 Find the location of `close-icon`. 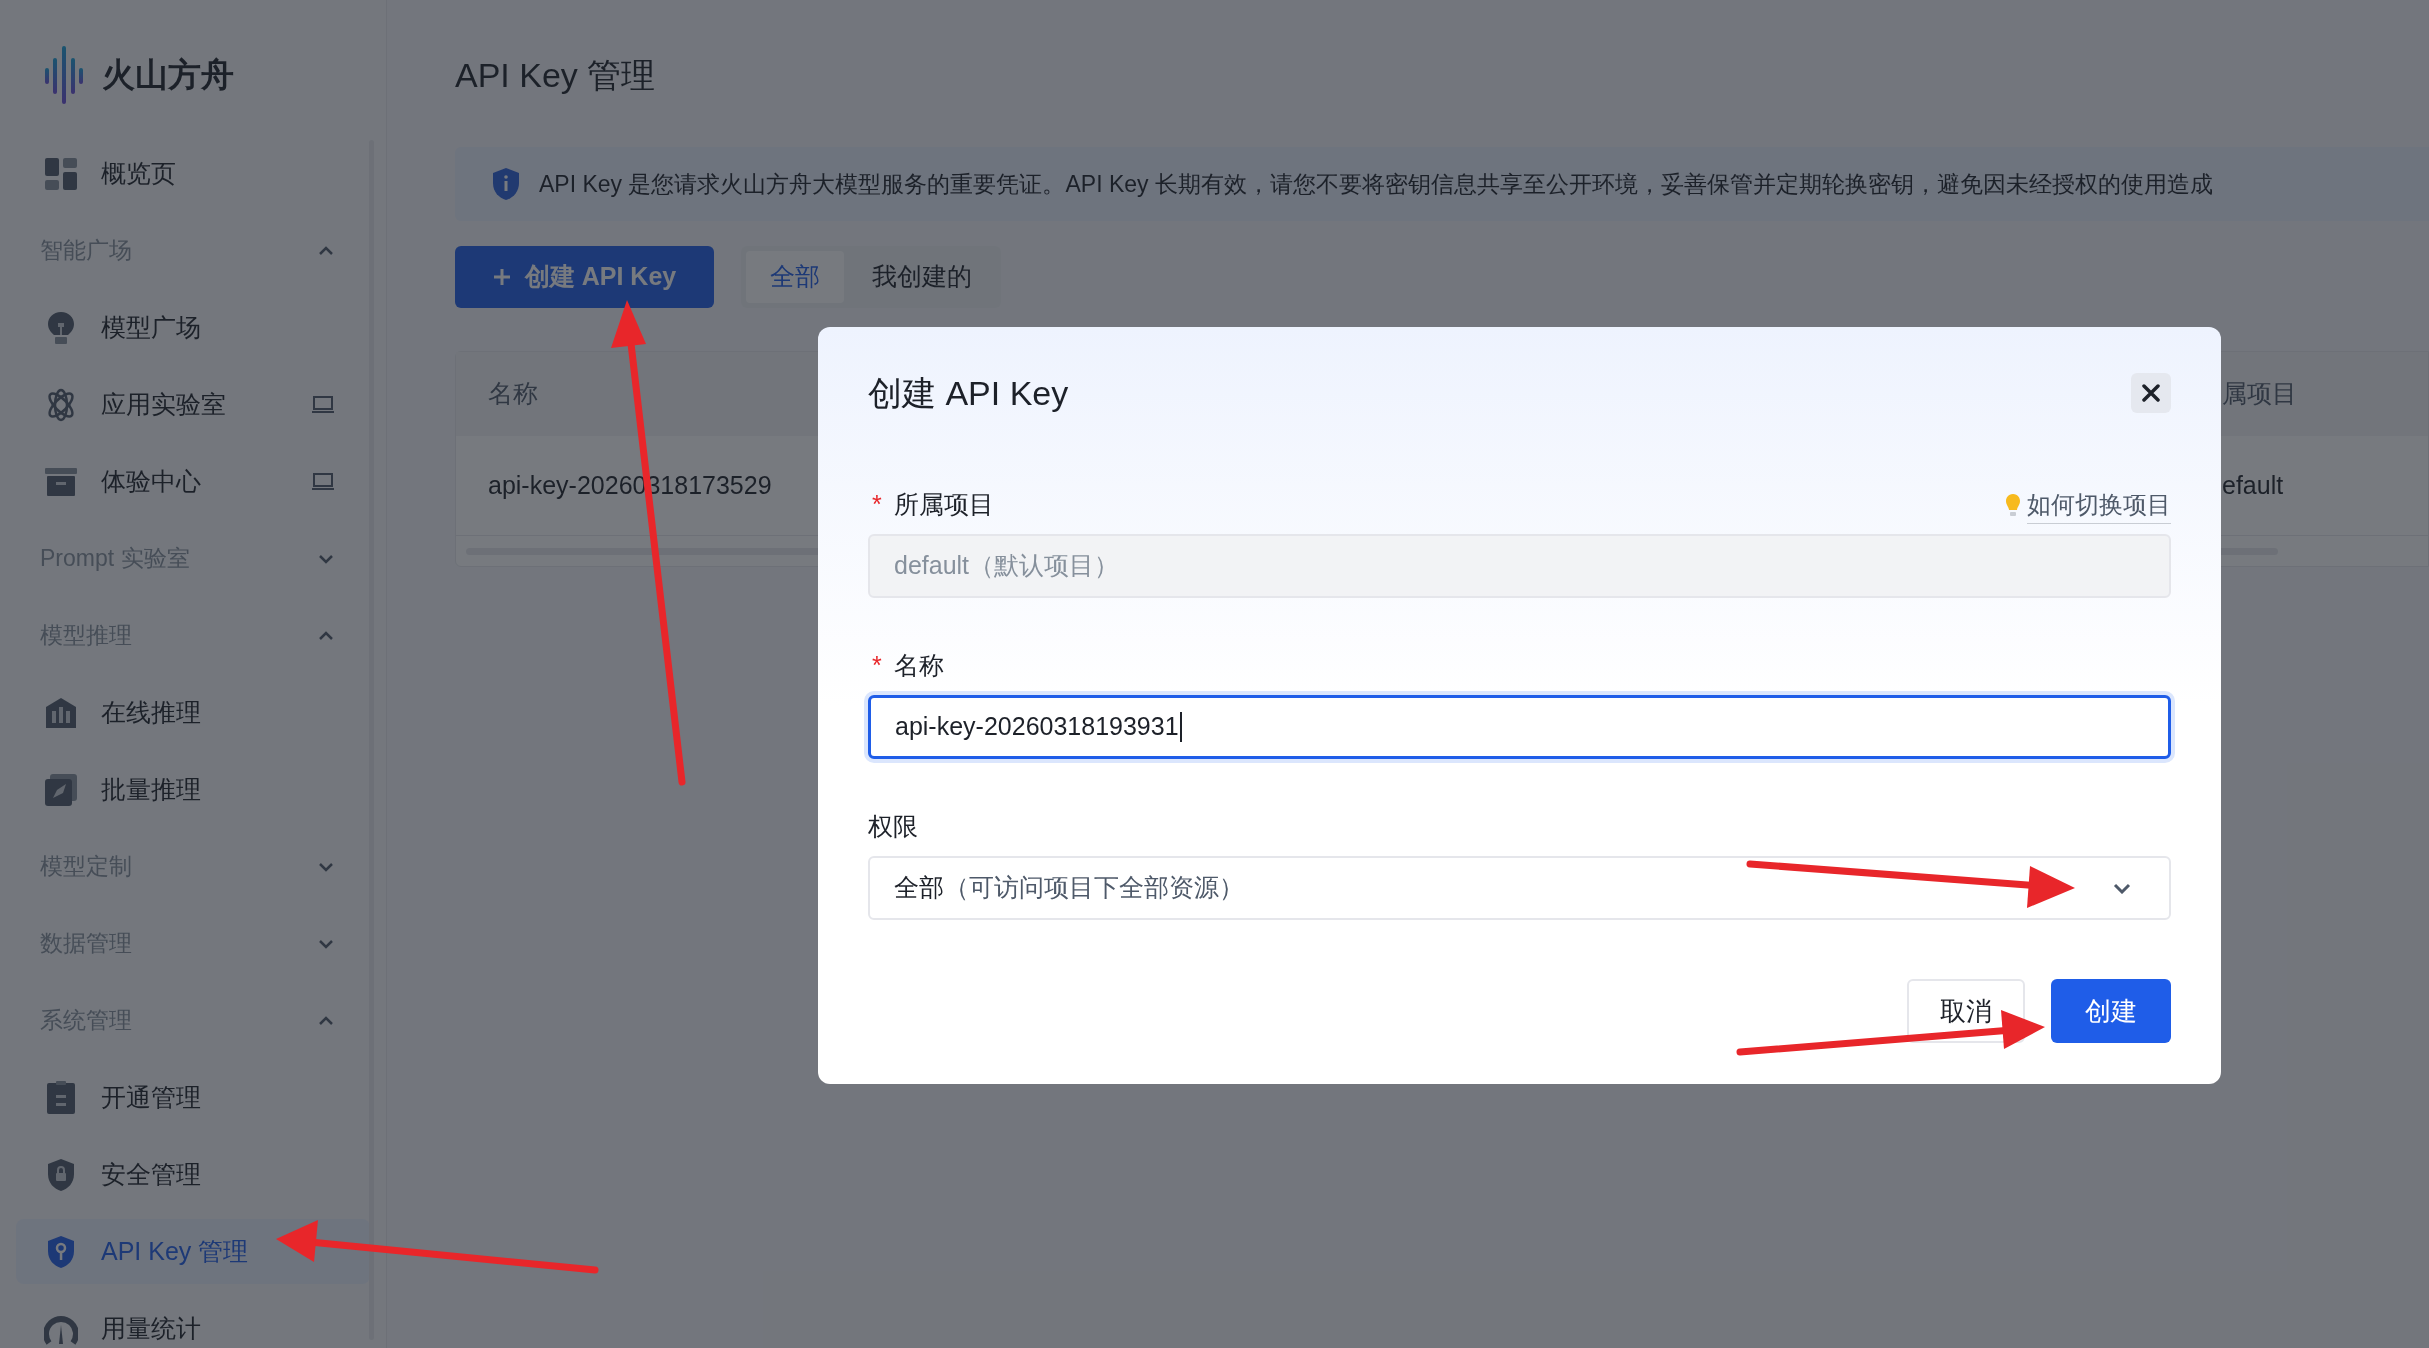

close-icon is located at coordinates (2151, 393).